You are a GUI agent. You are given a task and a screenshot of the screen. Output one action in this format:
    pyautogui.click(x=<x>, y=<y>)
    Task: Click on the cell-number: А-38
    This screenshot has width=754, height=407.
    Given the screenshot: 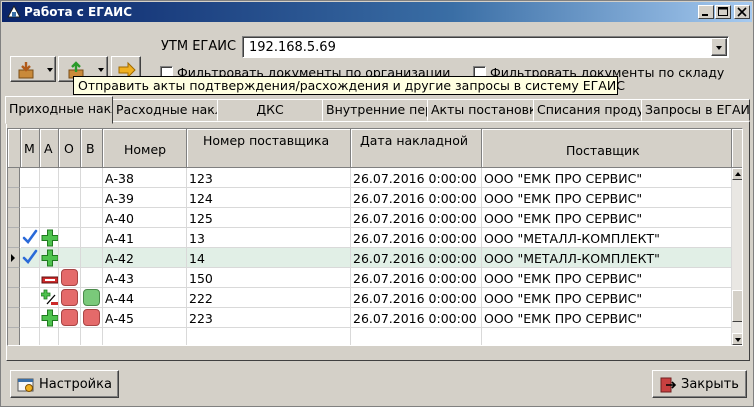 What is the action you would take?
    pyautogui.click(x=145, y=178)
    